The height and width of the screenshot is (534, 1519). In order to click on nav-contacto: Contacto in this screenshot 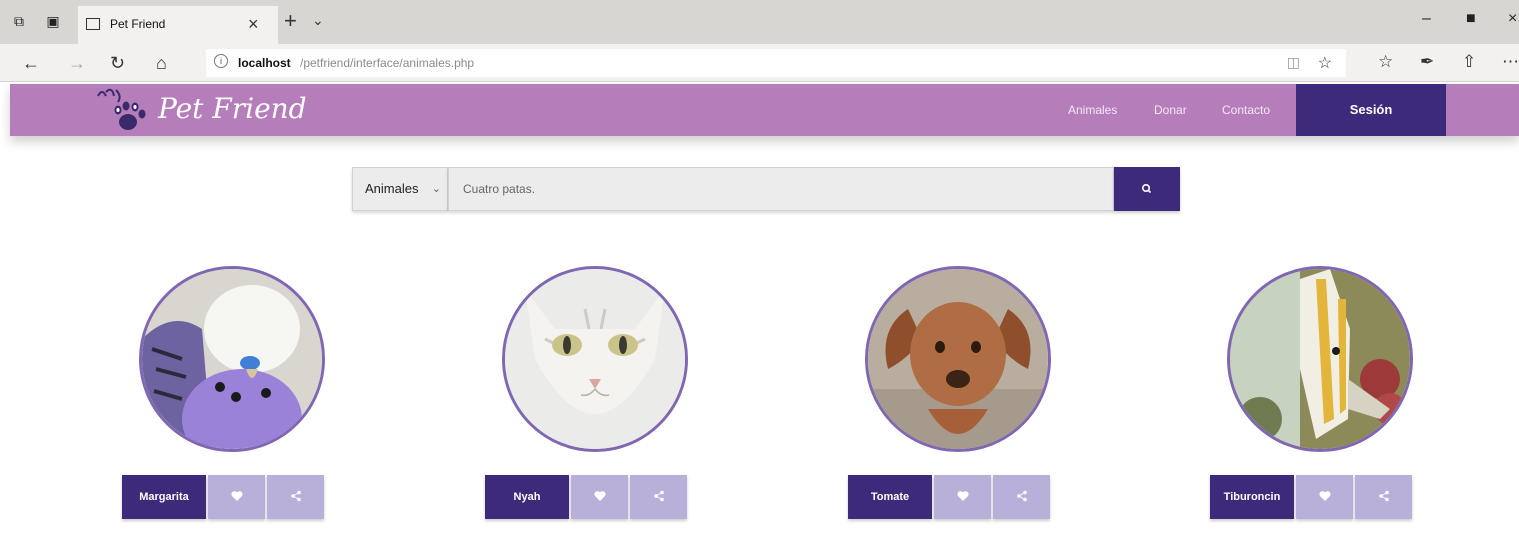, I will do `click(1246, 110)`.